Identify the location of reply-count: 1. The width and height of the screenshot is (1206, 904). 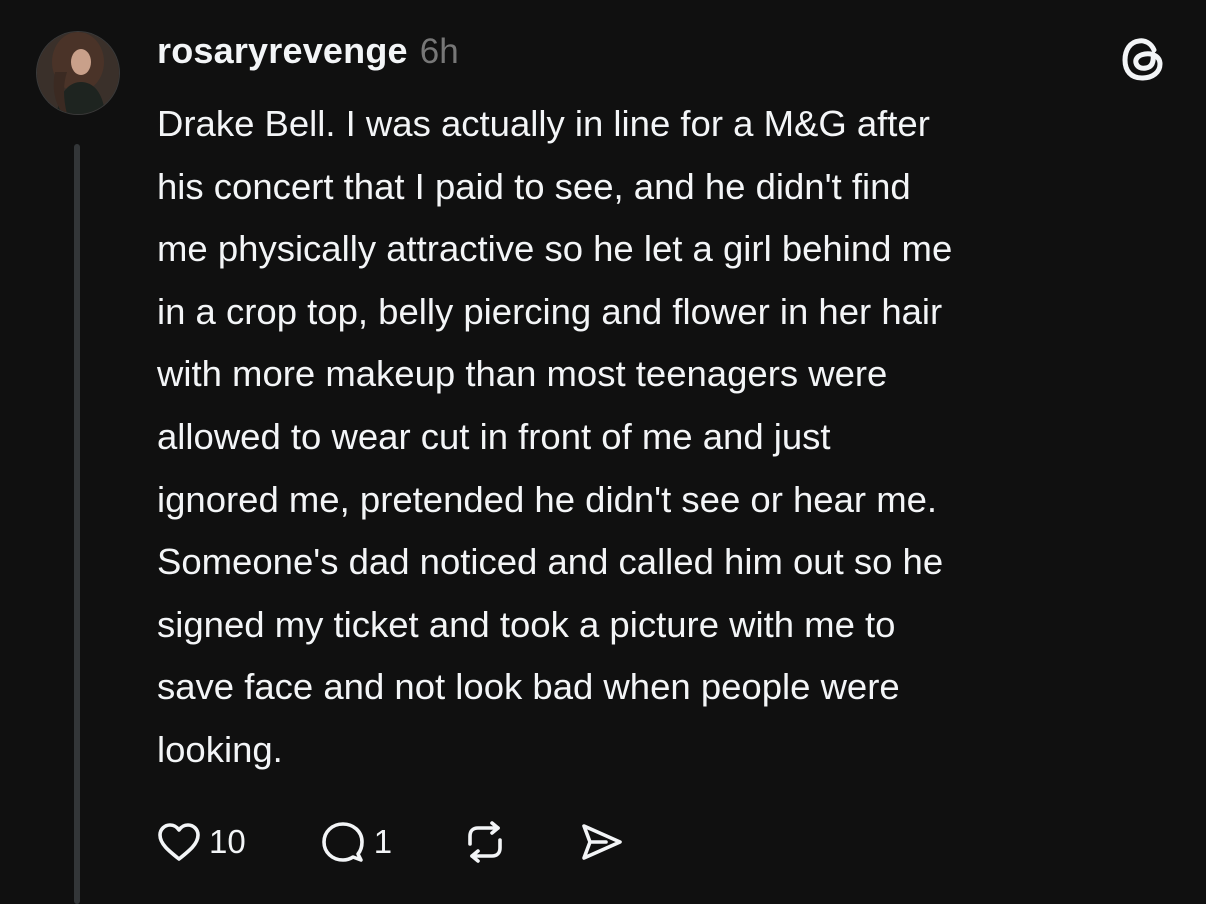
(383, 841).